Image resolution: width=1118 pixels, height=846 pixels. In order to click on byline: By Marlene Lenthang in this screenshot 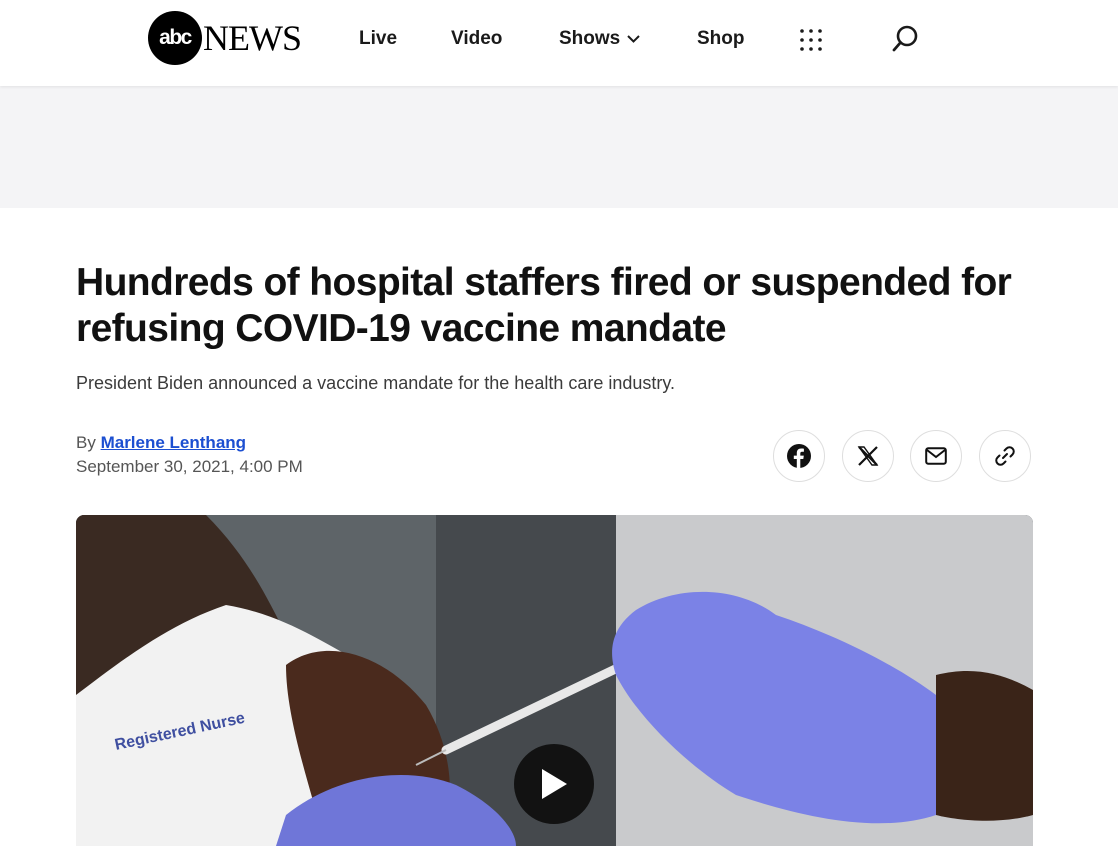, I will do `click(161, 443)`.